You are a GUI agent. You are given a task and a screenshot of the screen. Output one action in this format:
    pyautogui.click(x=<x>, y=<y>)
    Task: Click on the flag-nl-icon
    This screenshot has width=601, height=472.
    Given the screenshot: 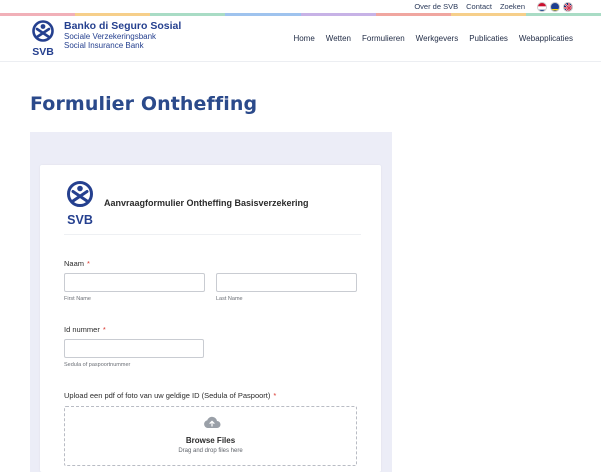 What is the action you would take?
    pyautogui.click(x=542, y=6)
    